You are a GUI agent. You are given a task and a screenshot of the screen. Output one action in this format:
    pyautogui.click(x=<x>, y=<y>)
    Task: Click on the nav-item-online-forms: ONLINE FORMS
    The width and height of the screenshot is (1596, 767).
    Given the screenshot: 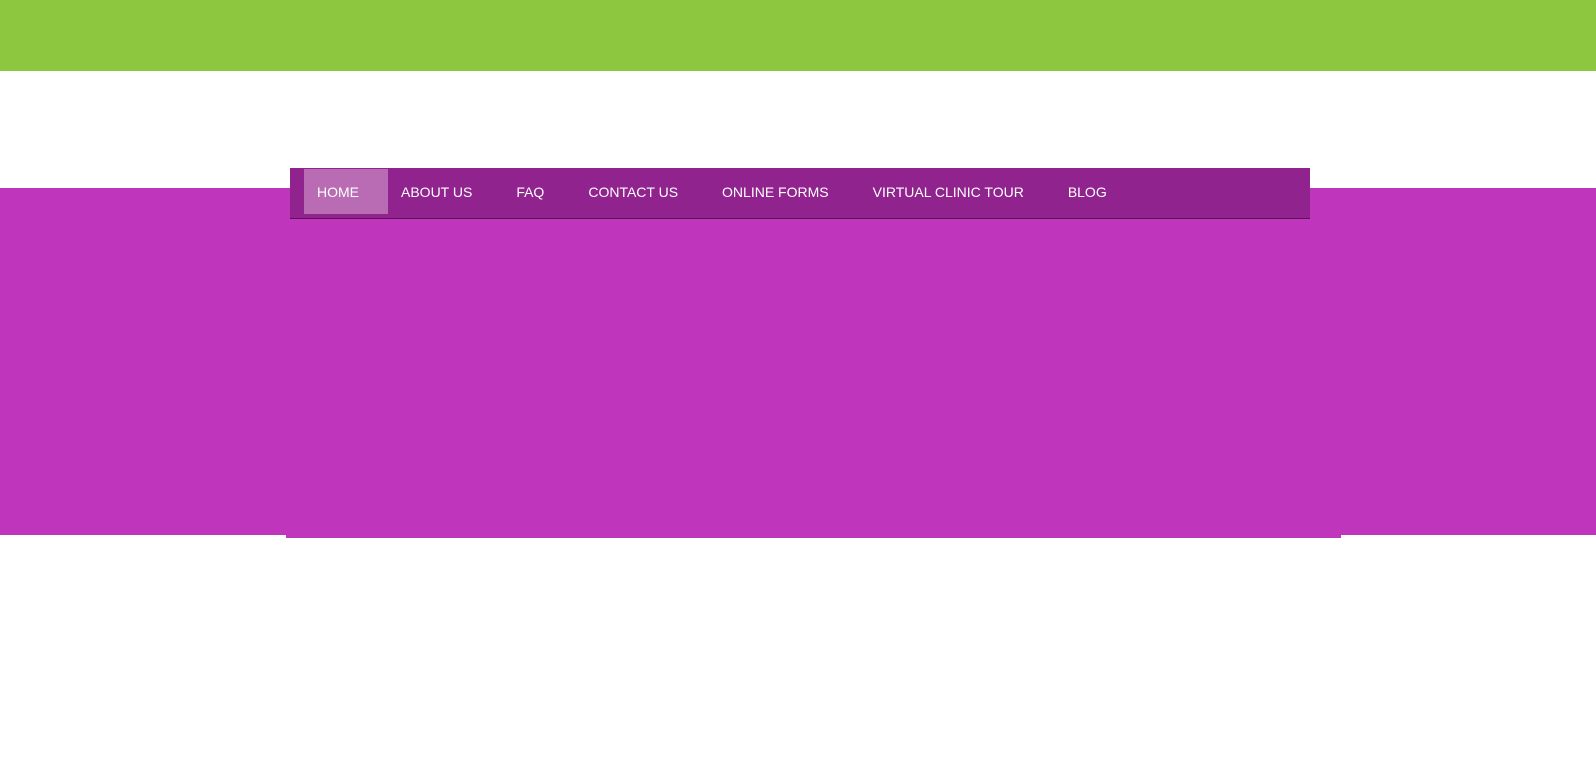 What is the action you would take?
    pyautogui.click(x=775, y=191)
    